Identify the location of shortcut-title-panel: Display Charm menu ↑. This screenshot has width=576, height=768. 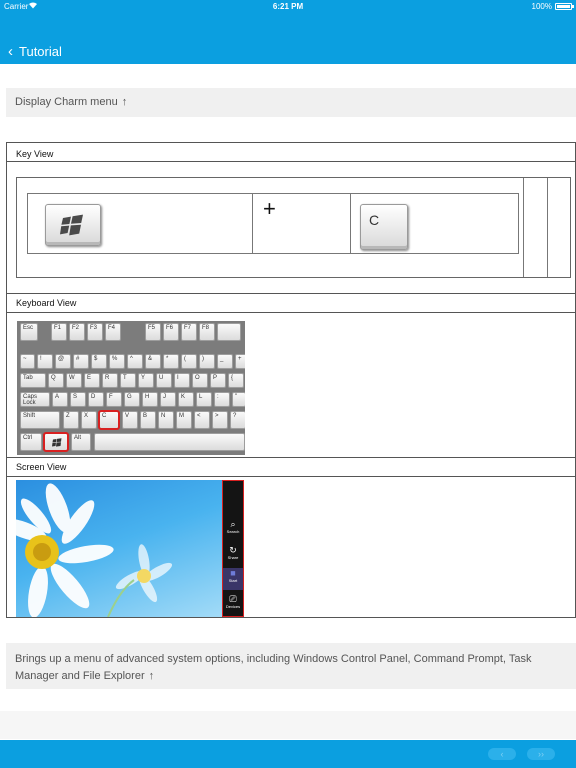
(291, 102).